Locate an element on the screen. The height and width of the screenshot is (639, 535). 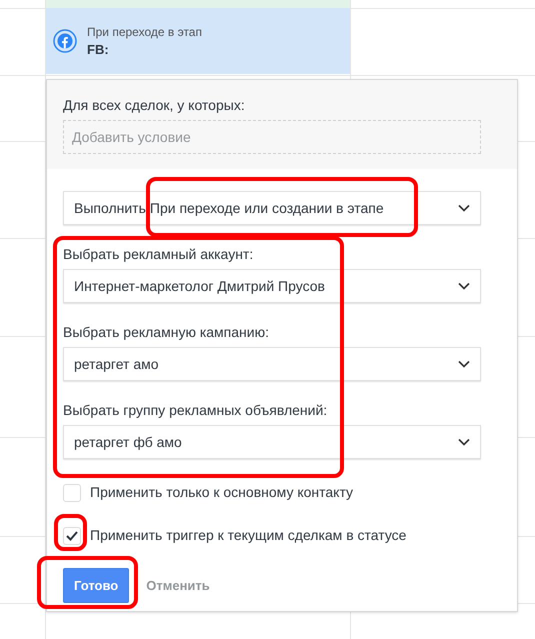
condition-field: Добавить условие is located at coordinates (272, 137).